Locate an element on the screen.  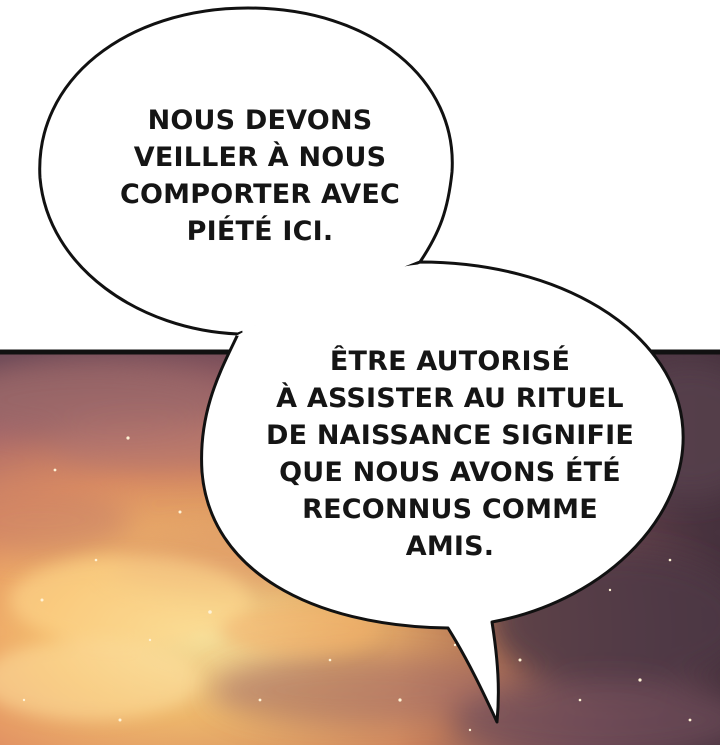
dialogue-line: DE NAISSANCE SIGNIFIE is located at coordinates (450, 435).